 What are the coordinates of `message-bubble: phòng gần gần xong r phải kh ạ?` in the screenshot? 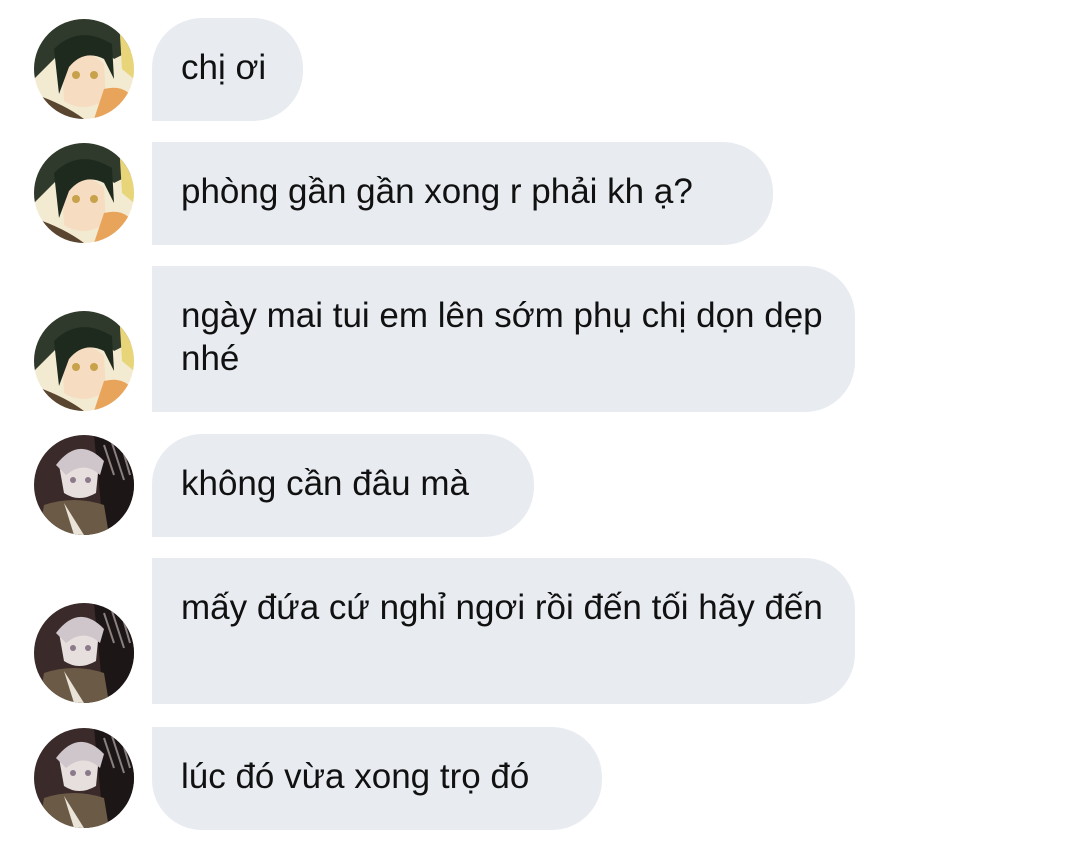 It's located at (462, 193).